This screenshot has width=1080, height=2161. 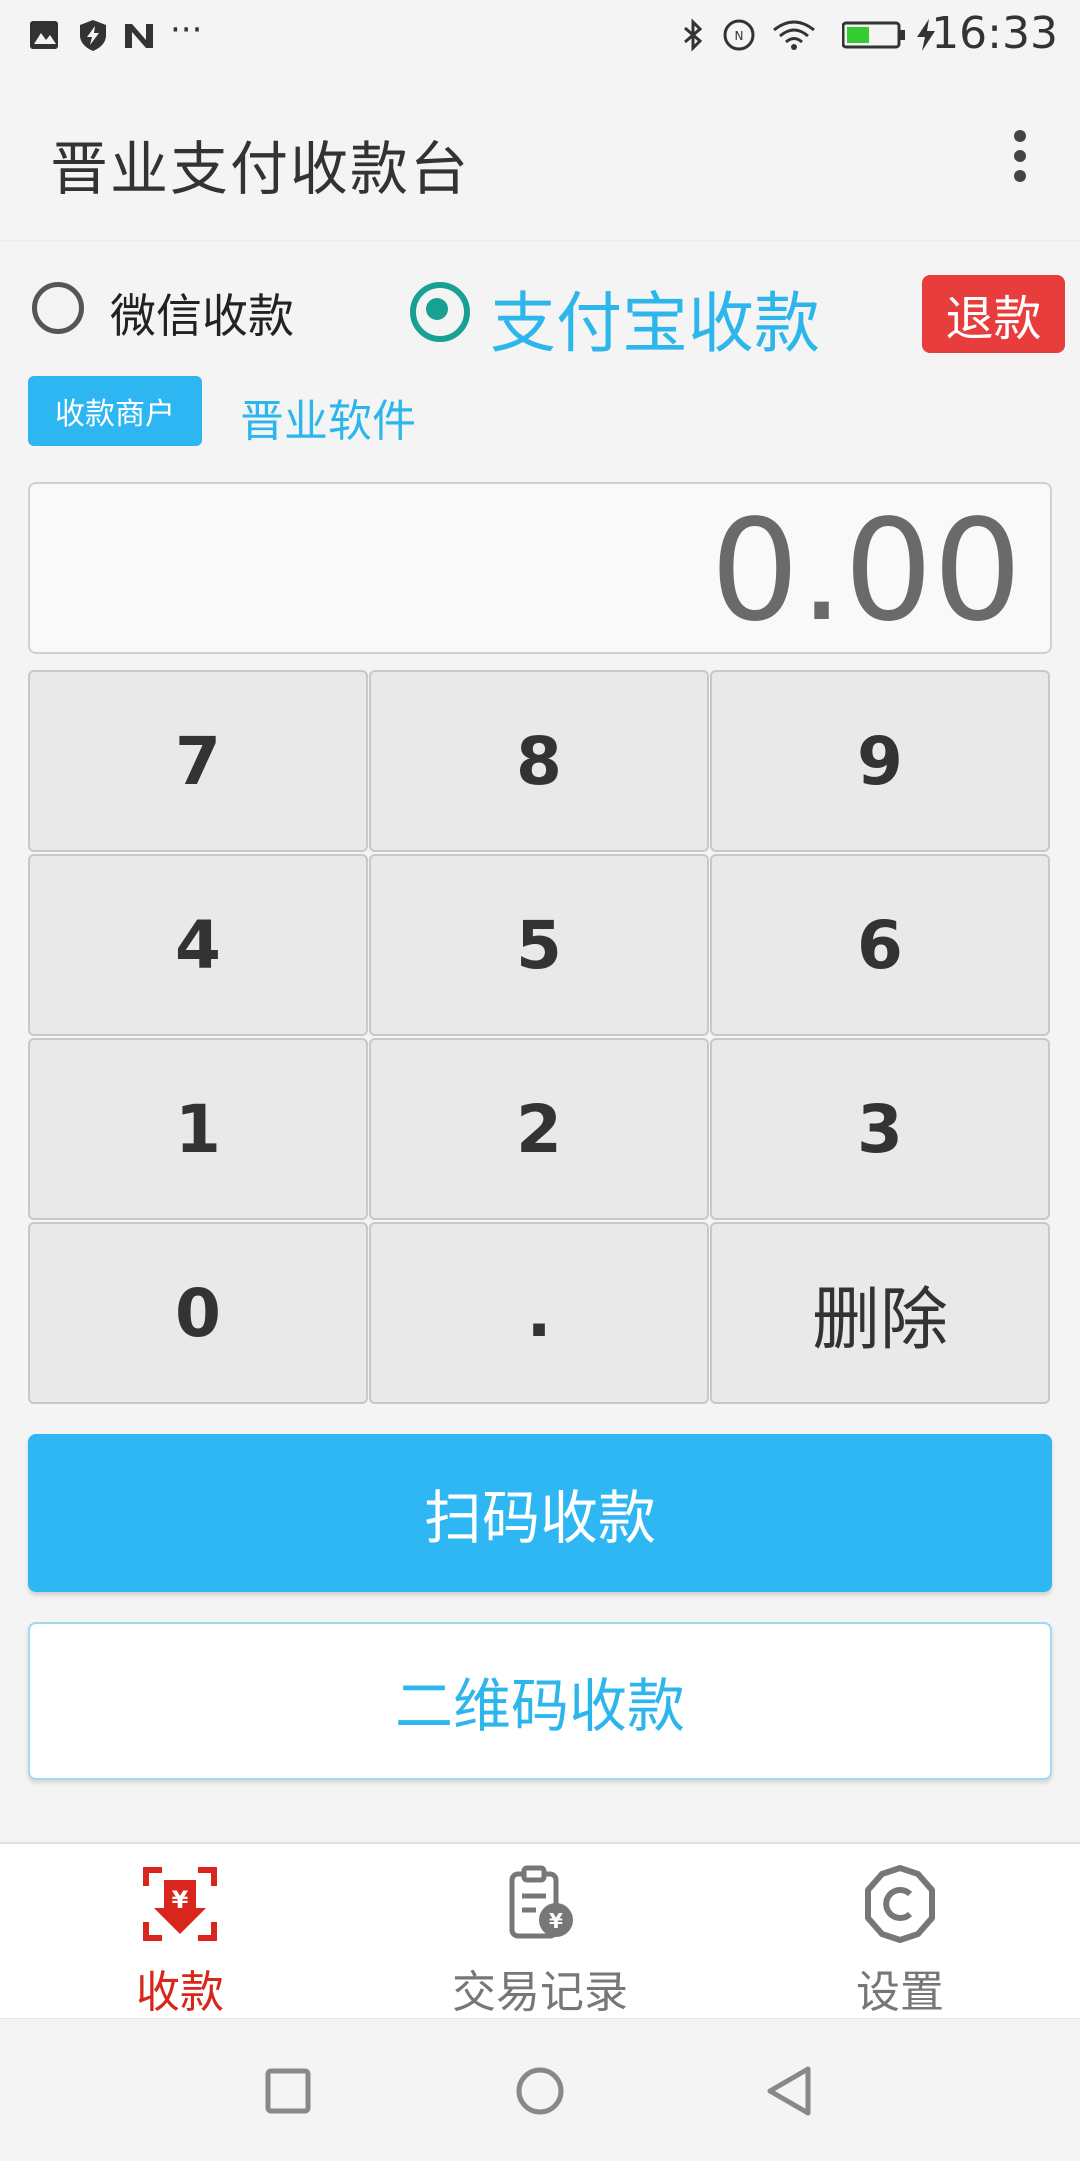 What do you see at coordinates (900, 1992) in the screenshot?
I see `nav-label-settings: 设置` at bounding box center [900, 1992].